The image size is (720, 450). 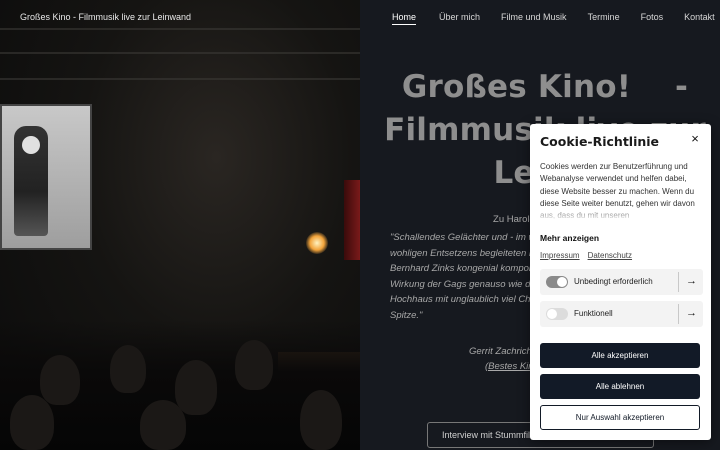 What do you see at coordinates (560, 255) in the screenshot?
I see `imprint-link: Impressum` at bounding box center [560, 255].